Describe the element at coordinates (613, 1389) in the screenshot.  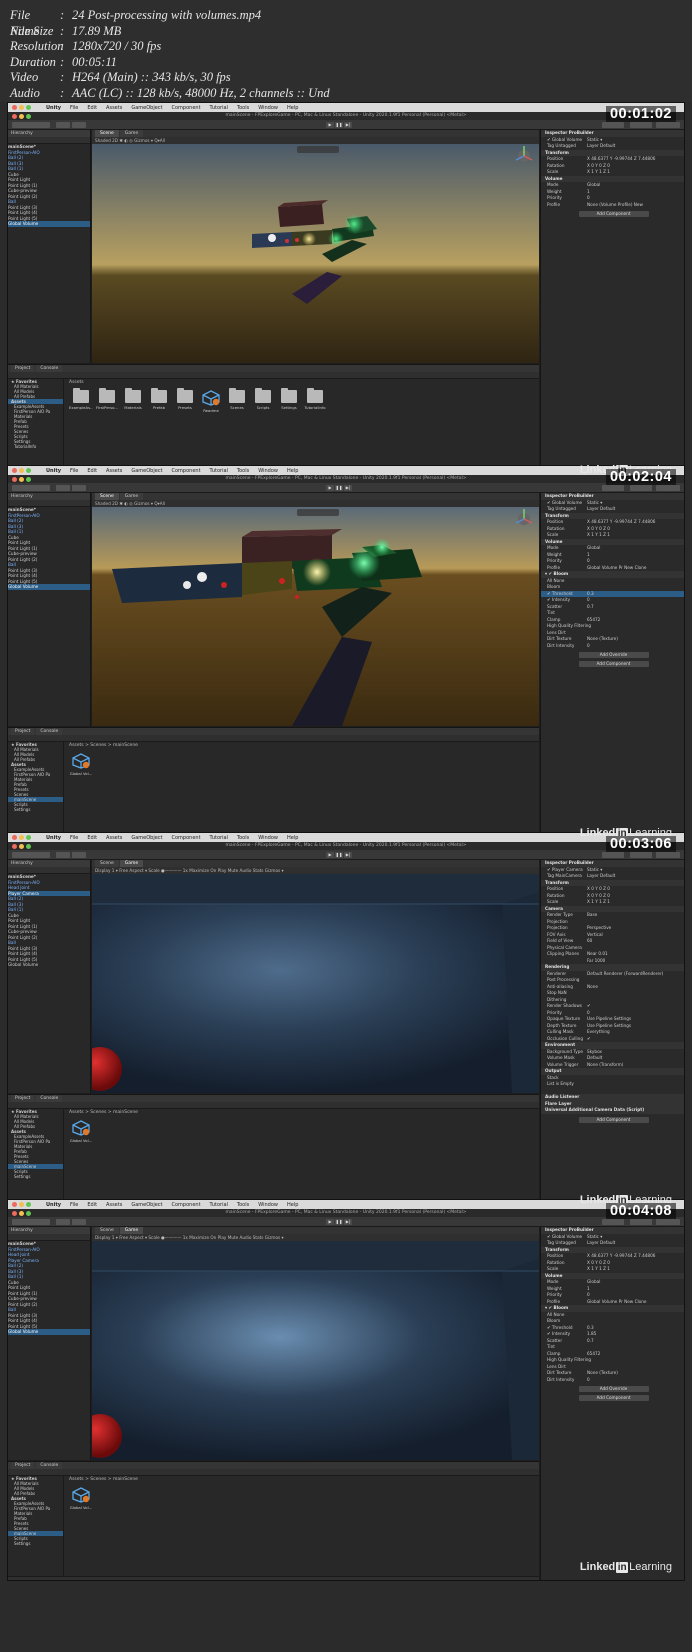
I see `add-override-button: Add Override` at that location.